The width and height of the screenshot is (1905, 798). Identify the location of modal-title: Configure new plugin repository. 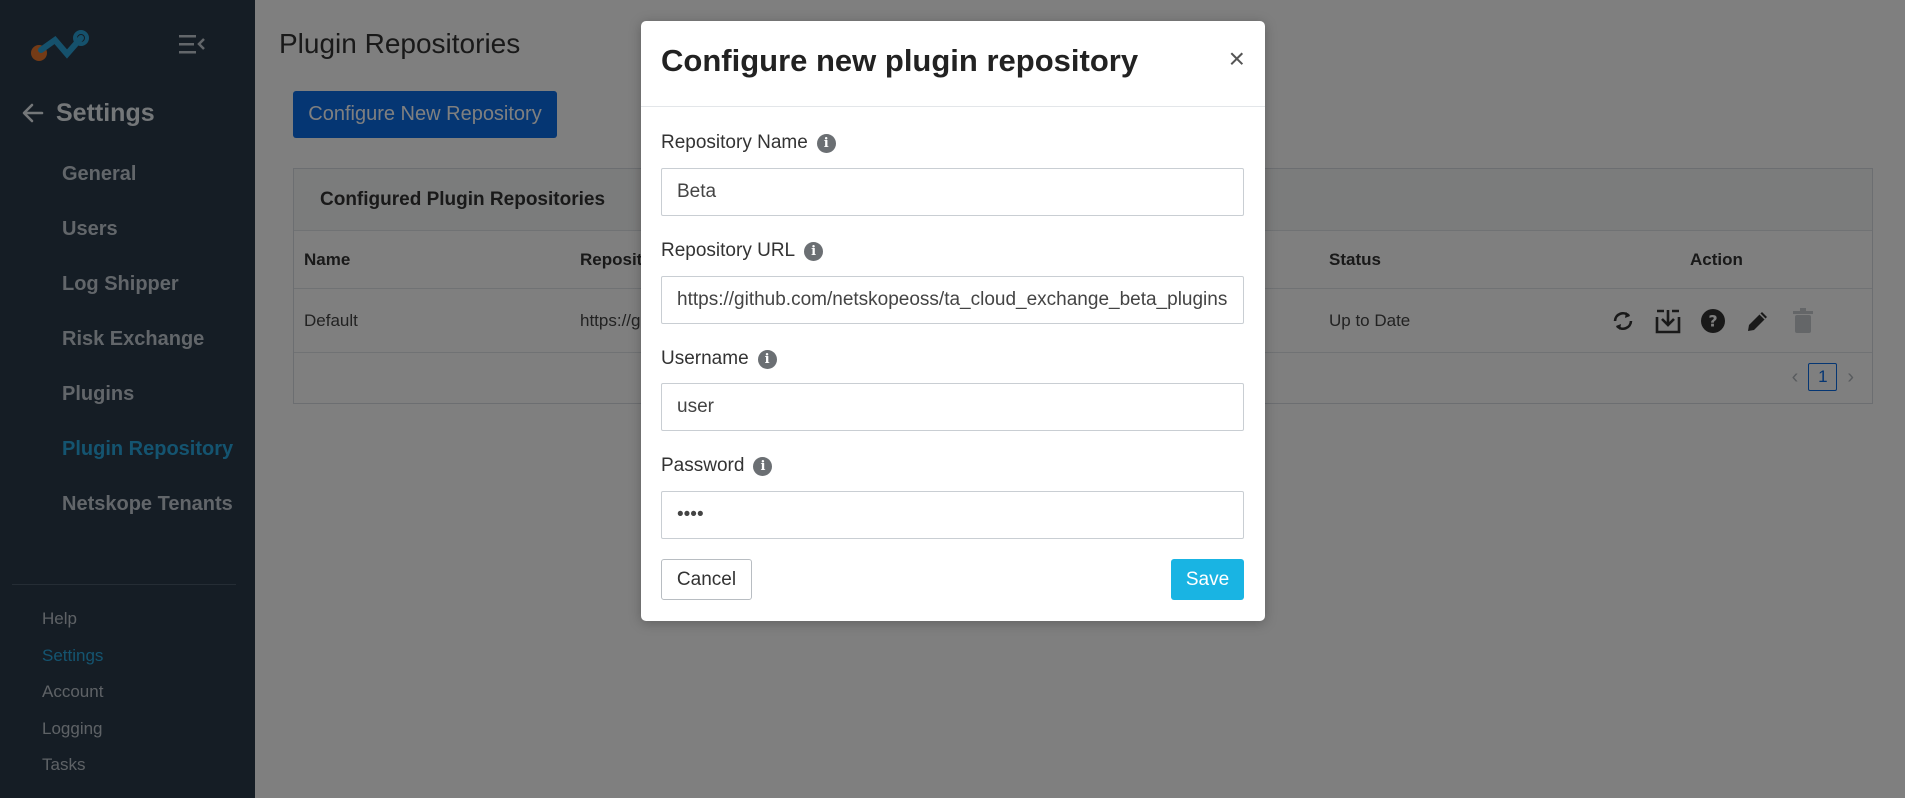
(900, 60).